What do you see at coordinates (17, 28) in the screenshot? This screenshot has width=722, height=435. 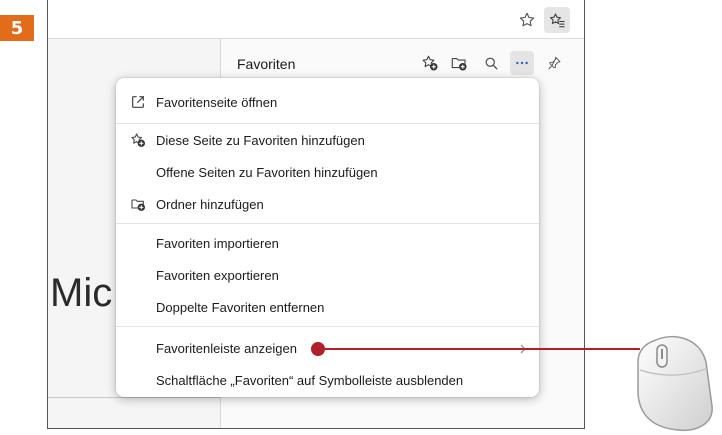 I see `step-number-badge: 5` at bounding box center [17, 28].